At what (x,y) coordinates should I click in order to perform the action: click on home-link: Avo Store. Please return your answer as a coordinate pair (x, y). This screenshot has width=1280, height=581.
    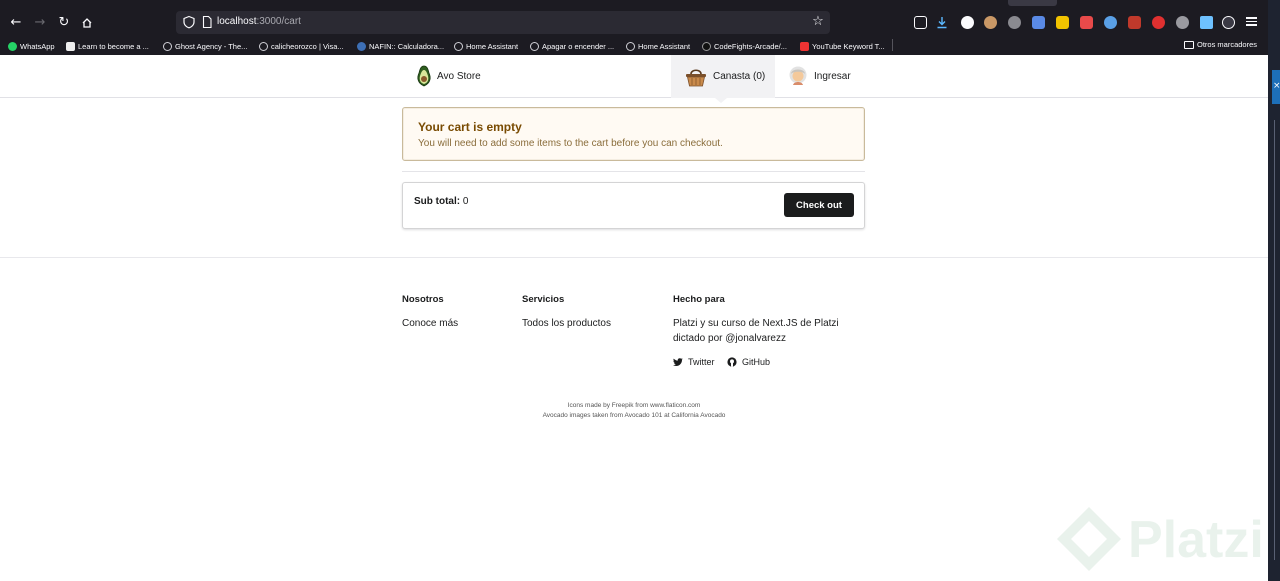
    Looking at the image, I should click on (448, 76).